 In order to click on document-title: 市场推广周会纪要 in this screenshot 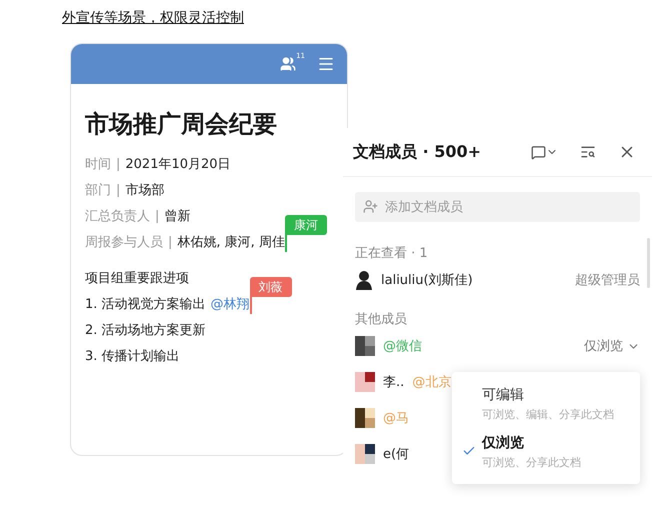, I will do `click(181, 124)`.